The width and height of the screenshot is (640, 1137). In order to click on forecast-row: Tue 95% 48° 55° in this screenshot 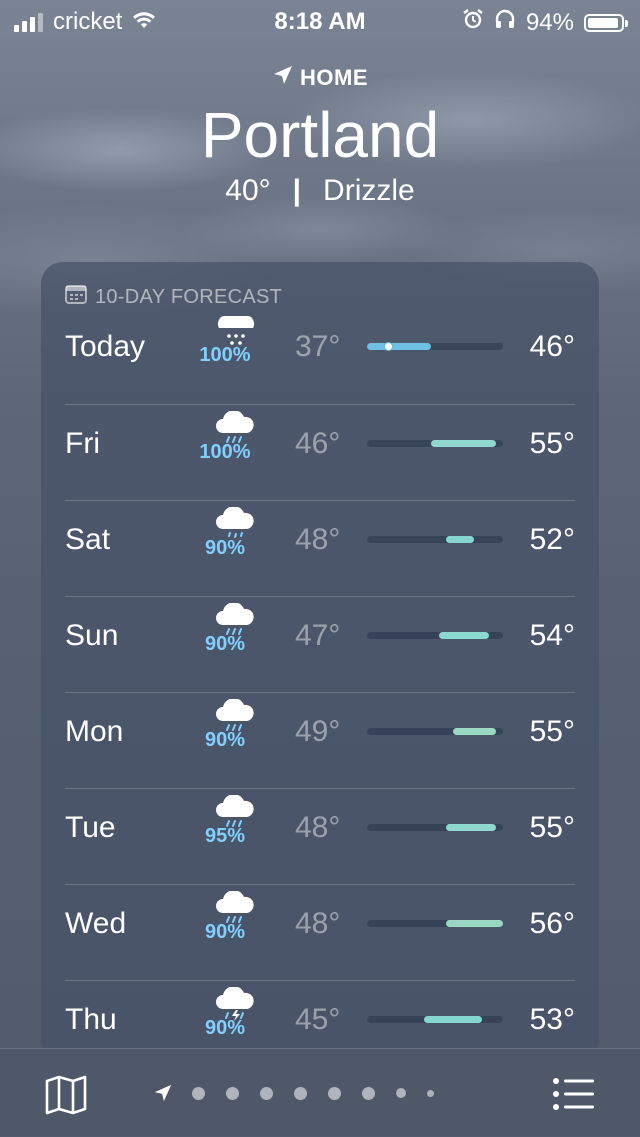, I will do `click(320, 836)`.